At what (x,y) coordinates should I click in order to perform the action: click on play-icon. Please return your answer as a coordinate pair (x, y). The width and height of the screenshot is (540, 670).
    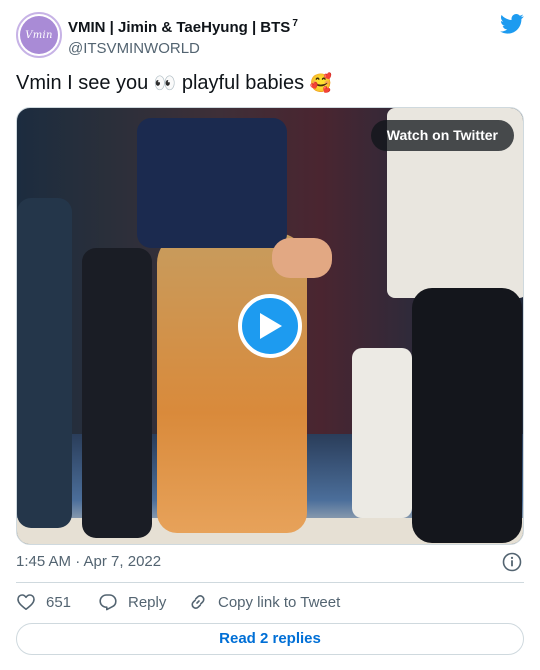
    Looking at the image, I should click on (271, 326).